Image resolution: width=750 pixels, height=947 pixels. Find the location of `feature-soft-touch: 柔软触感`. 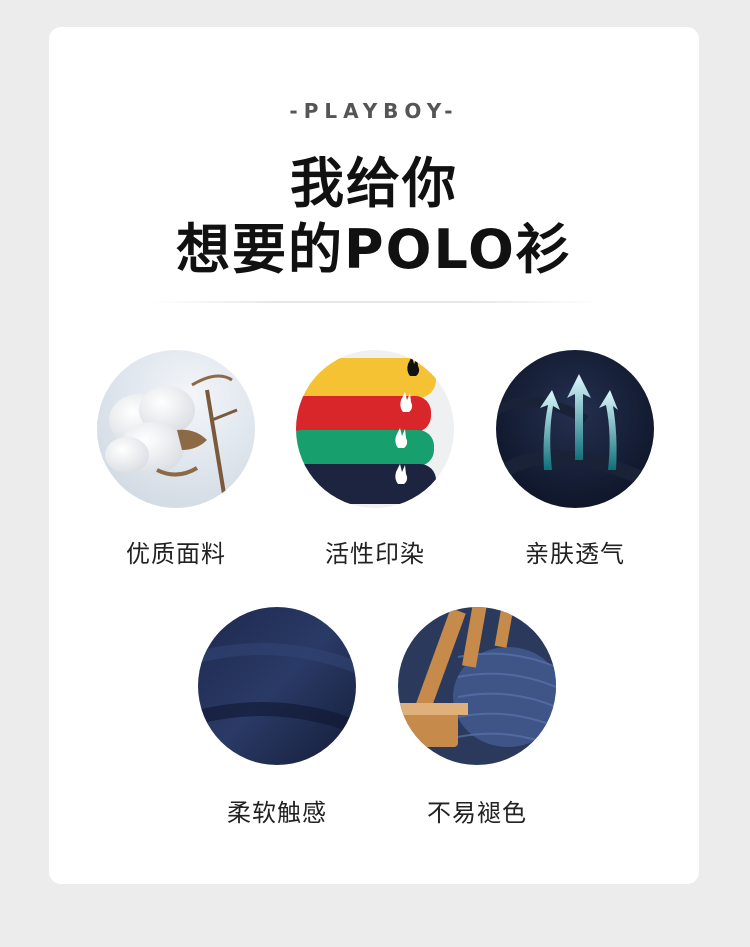

feature-soft-touch: 柔软触感 is located at coordinates (277, 717).